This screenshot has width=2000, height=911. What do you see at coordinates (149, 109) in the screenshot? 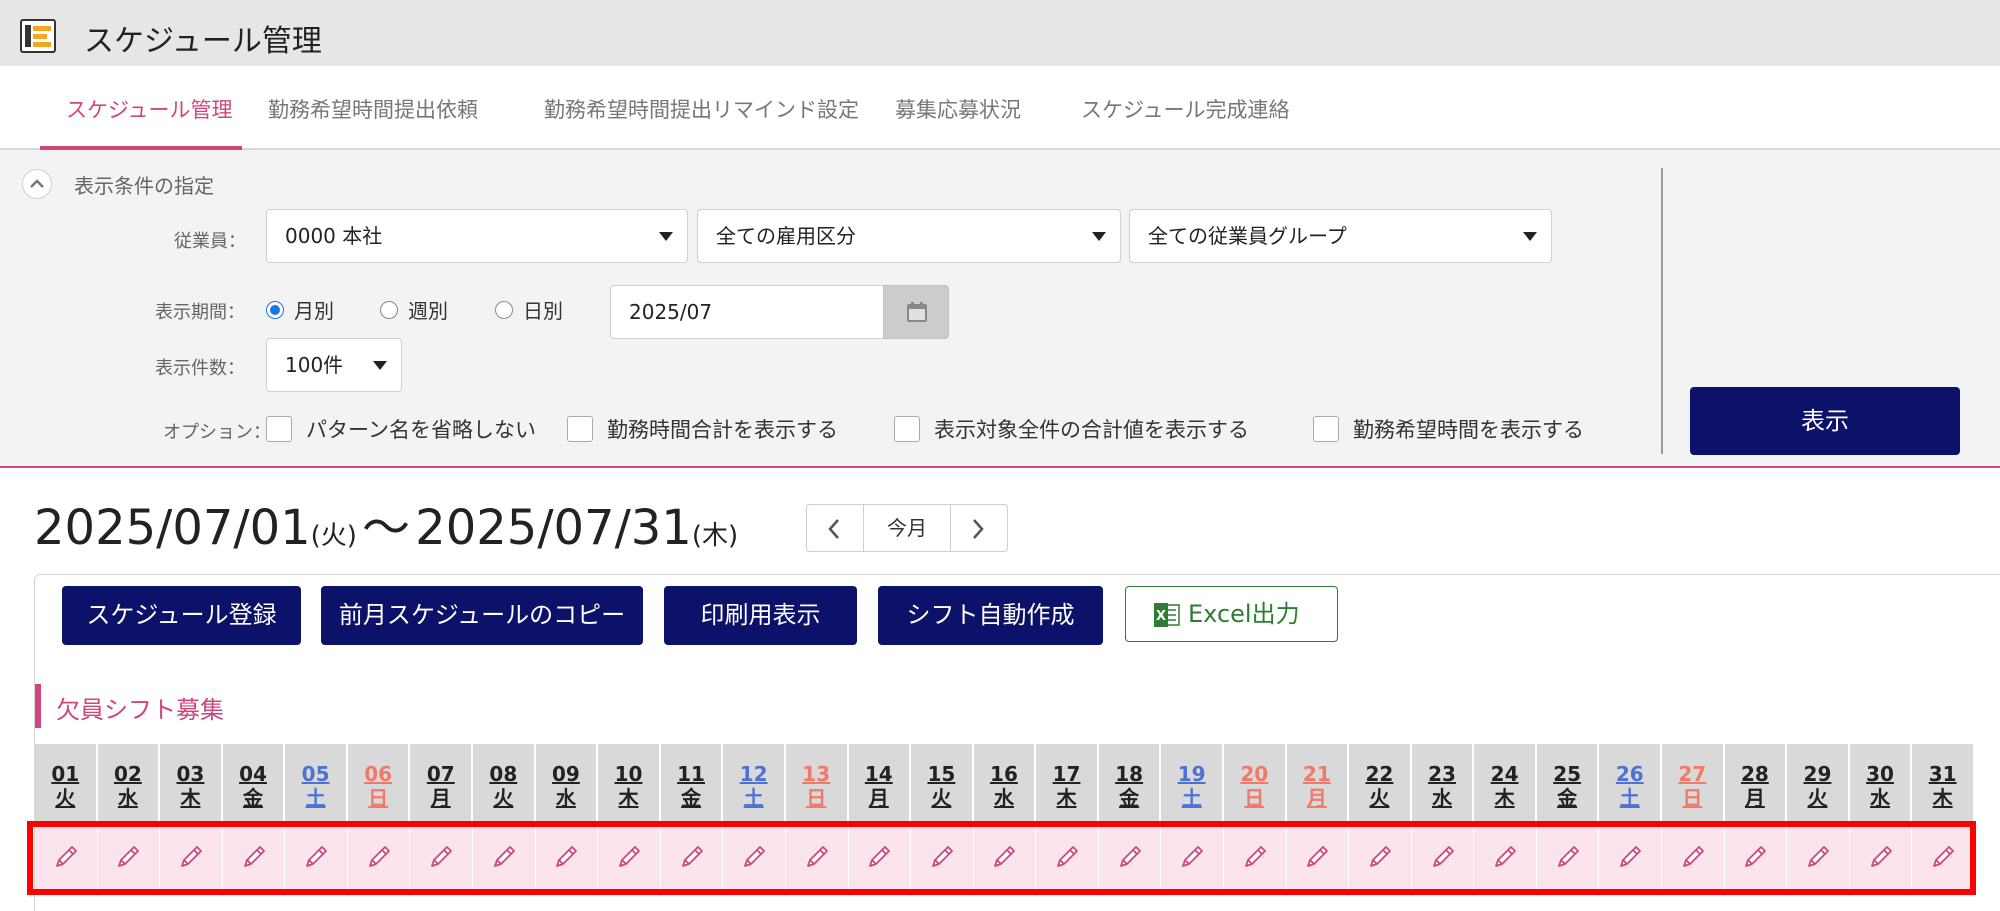
I see `tab-schedule-management: スケジュール管理` at bounding box center [149, 109].